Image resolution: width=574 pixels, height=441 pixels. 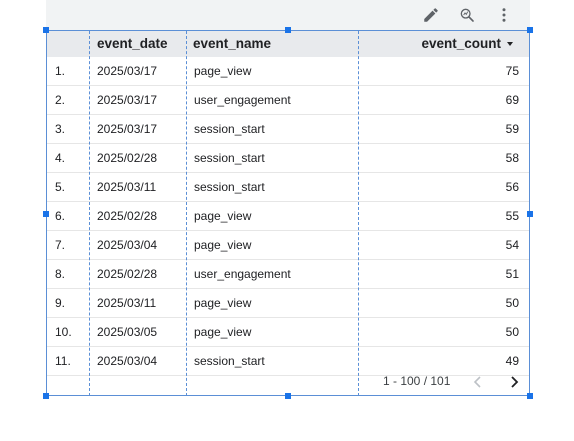 I want to click on cell-event-count: 59, so click(x=512, y=129).